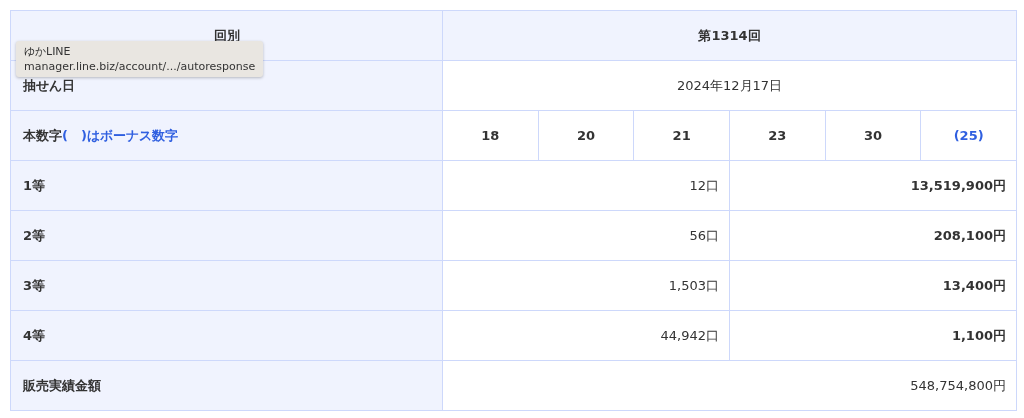  What do you see at coordinates (140, 66) in the screenshot?
I see `tooltip-url: manager.line.biz/account/.../autoresponse` at bounding box center [140, 66].